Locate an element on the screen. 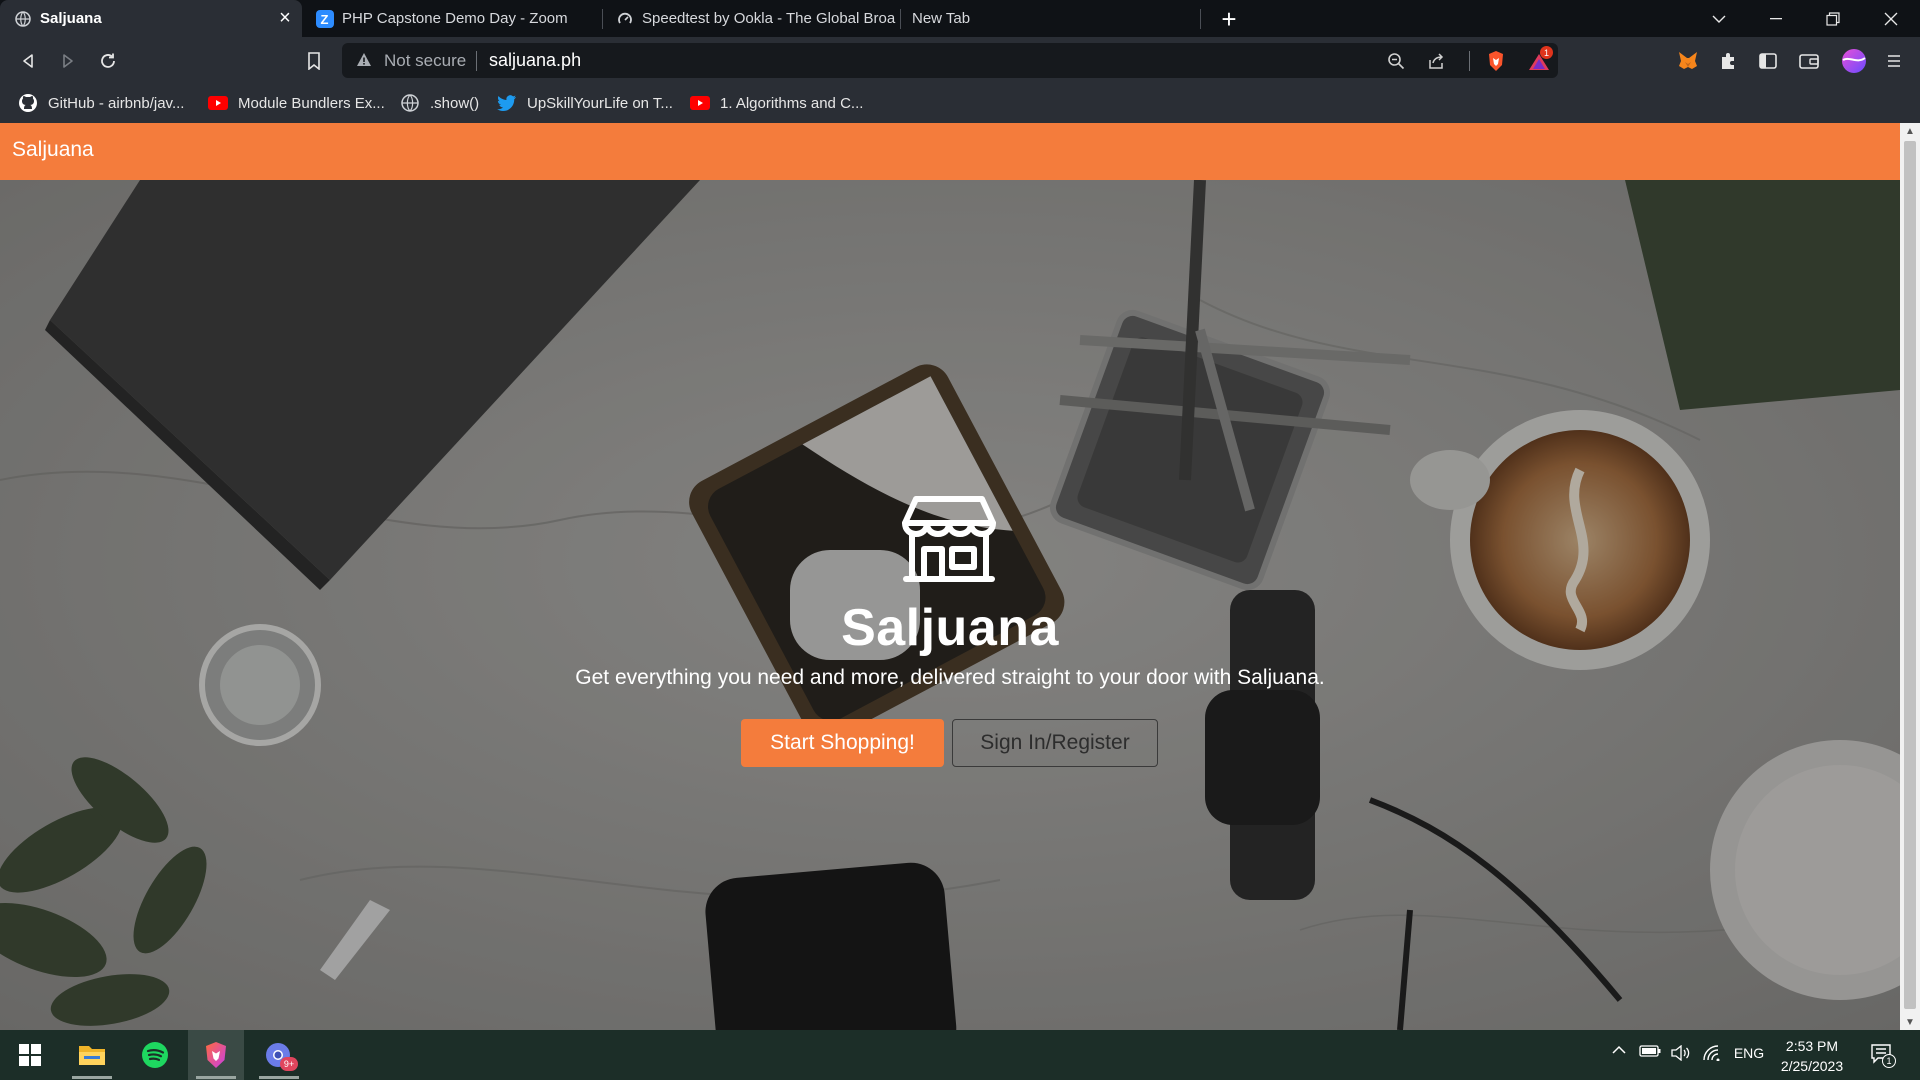  tab-title: Saljuana is located at coordinates (71, 18).